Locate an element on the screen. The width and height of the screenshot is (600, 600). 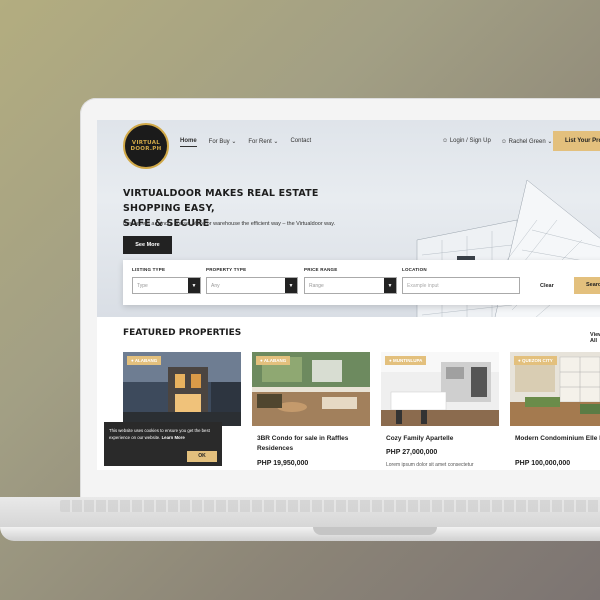
location-tag: ● MUNTINLUPA is located at coordinates (406, 360).